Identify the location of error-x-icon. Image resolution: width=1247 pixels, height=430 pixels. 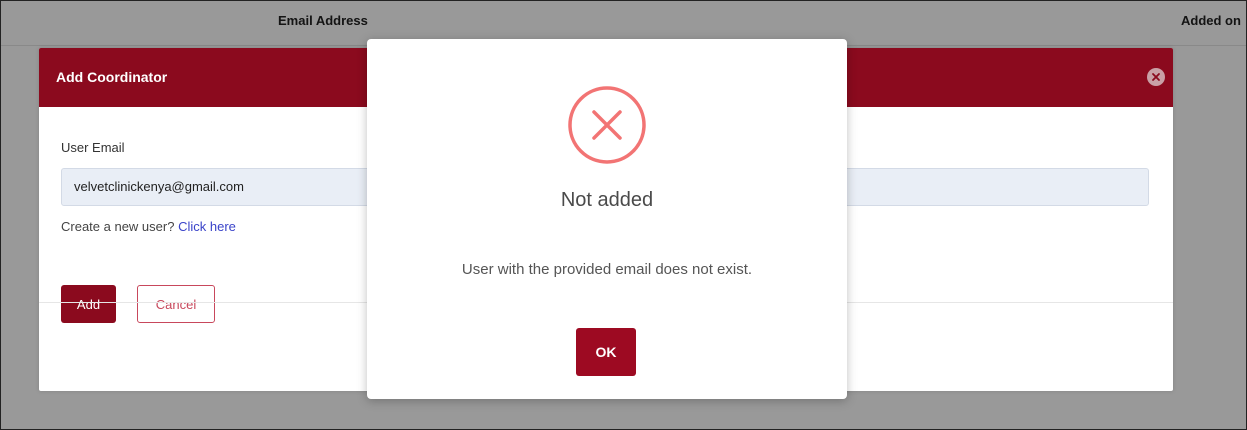
(607, 125).